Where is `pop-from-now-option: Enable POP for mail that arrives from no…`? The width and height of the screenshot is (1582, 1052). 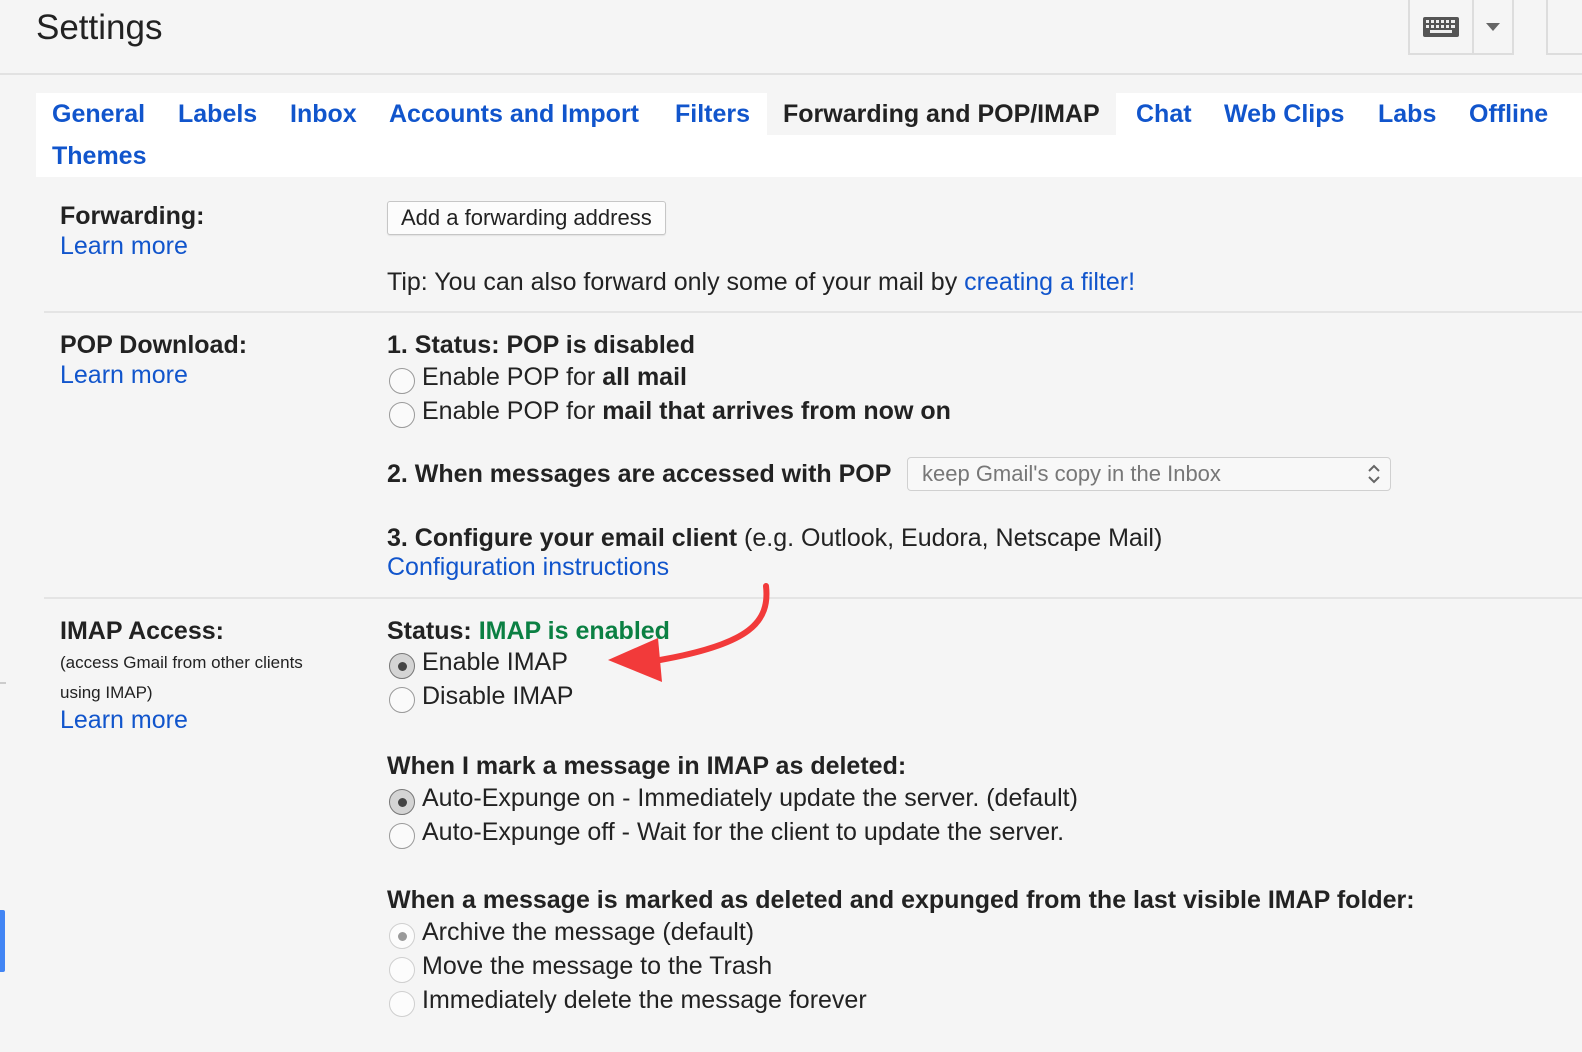 pop-from-now-option: Enable POP for mail that arrives from no… is located at coordinates (686, 411).